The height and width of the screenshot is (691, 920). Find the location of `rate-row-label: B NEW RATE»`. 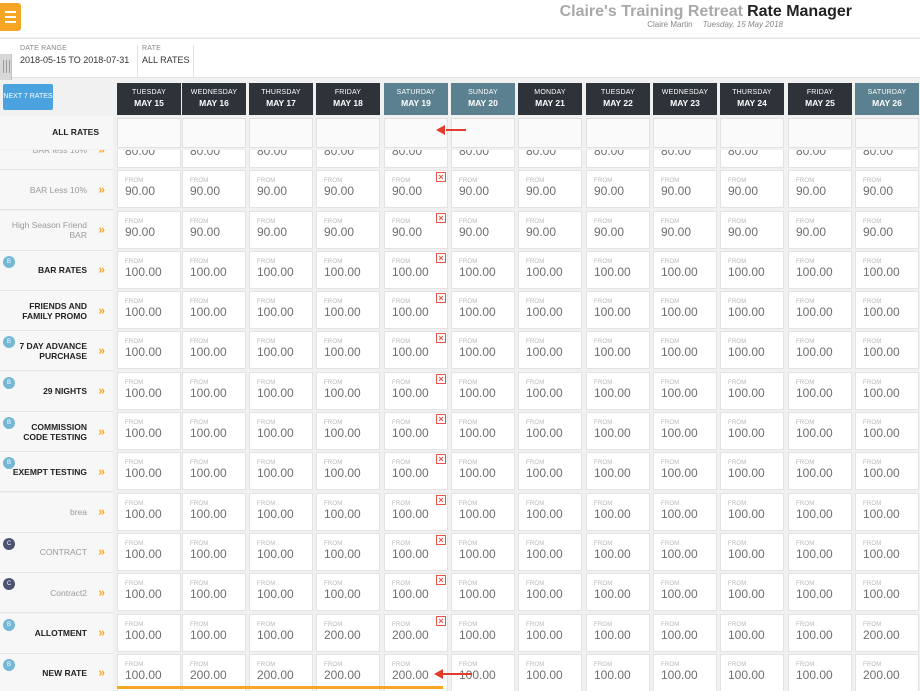

rate-row-label: B NEW RATE» is located at coordinates (56, 672).